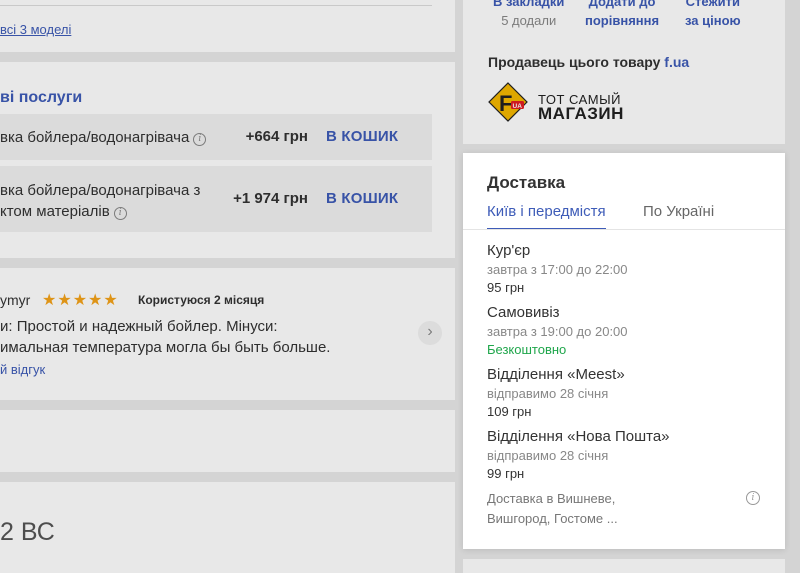 The width and height of the screenshot is (800, 573). Describe the element at coordinates (100, 190) in the screenshot. I see `service-name-line1: вка бойлера/водонагрівача з` at that location.